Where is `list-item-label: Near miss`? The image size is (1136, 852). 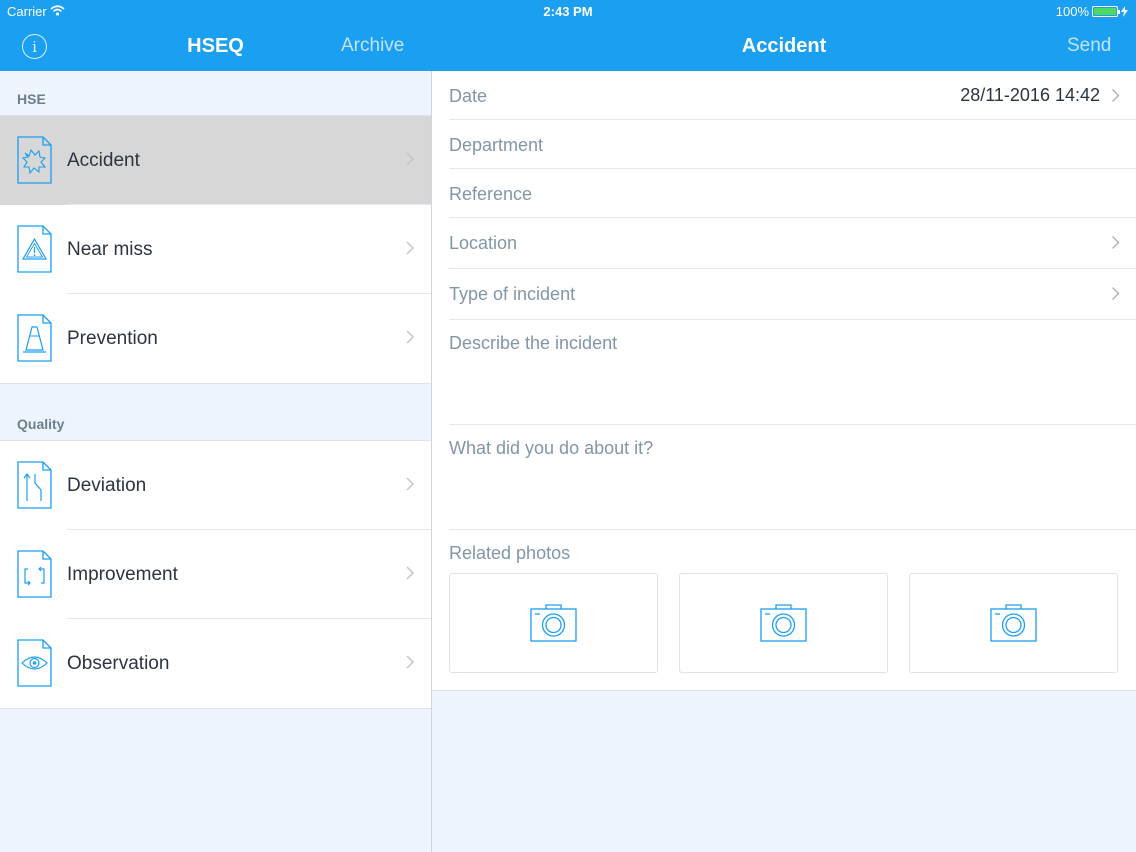
list-item-label: Near miss is located at coordinates (110, 249).